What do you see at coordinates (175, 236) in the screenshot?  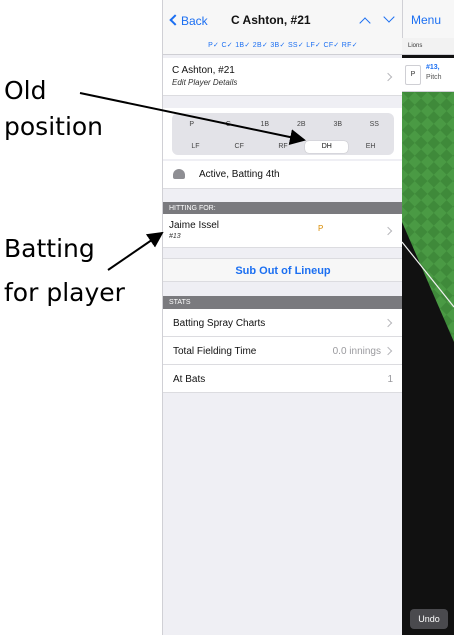 I see `hitting-for-number: #13` at bounding box center [175, 236].